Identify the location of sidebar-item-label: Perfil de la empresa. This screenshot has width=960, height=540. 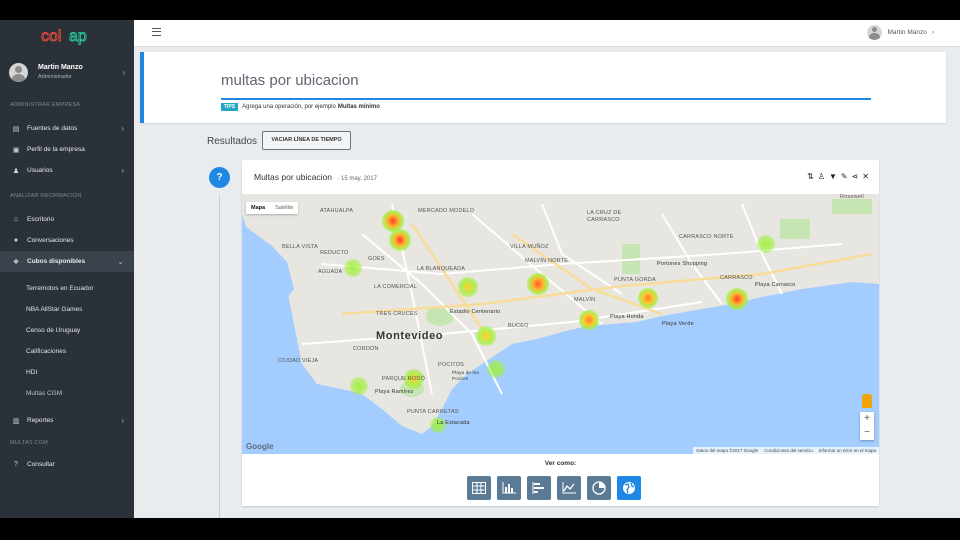
(56, 149).